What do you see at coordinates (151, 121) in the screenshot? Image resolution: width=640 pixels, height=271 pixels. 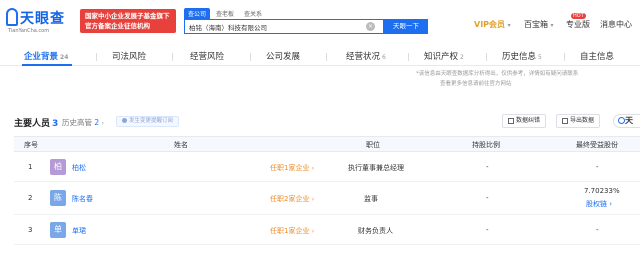 I see `chip-label: 发生变更提醒订阅` at bounding box center [151, 121].